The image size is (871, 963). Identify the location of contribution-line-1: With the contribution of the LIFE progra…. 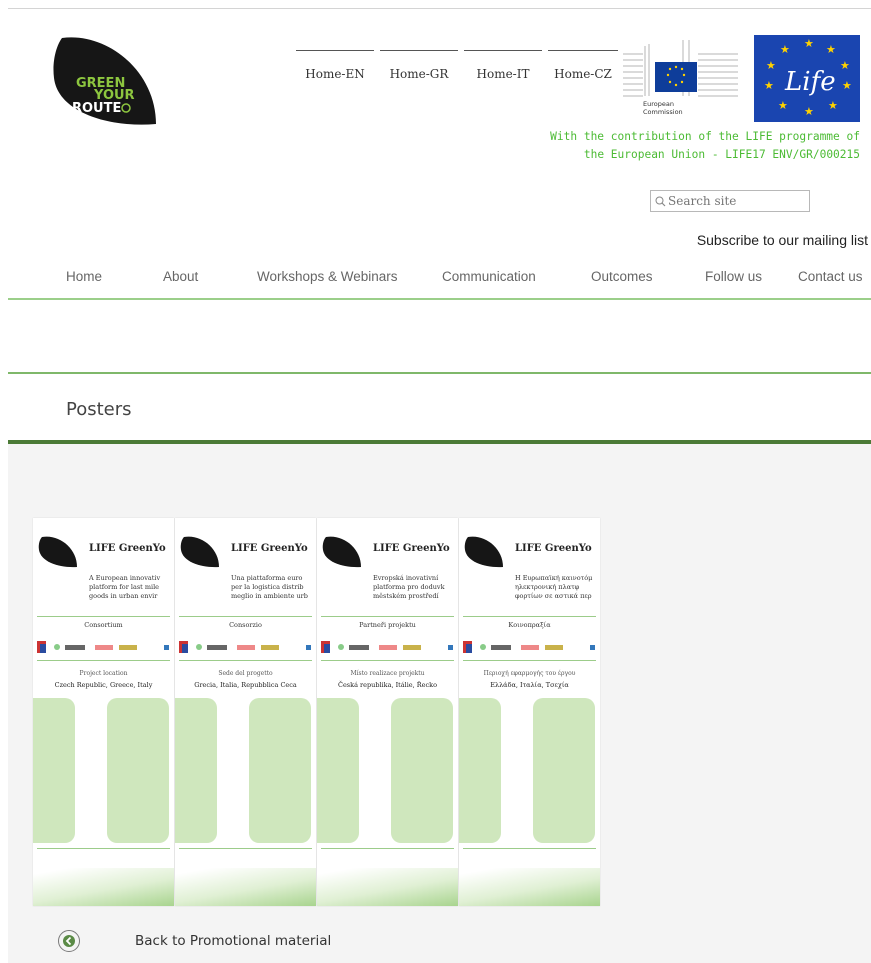
(705, 136).